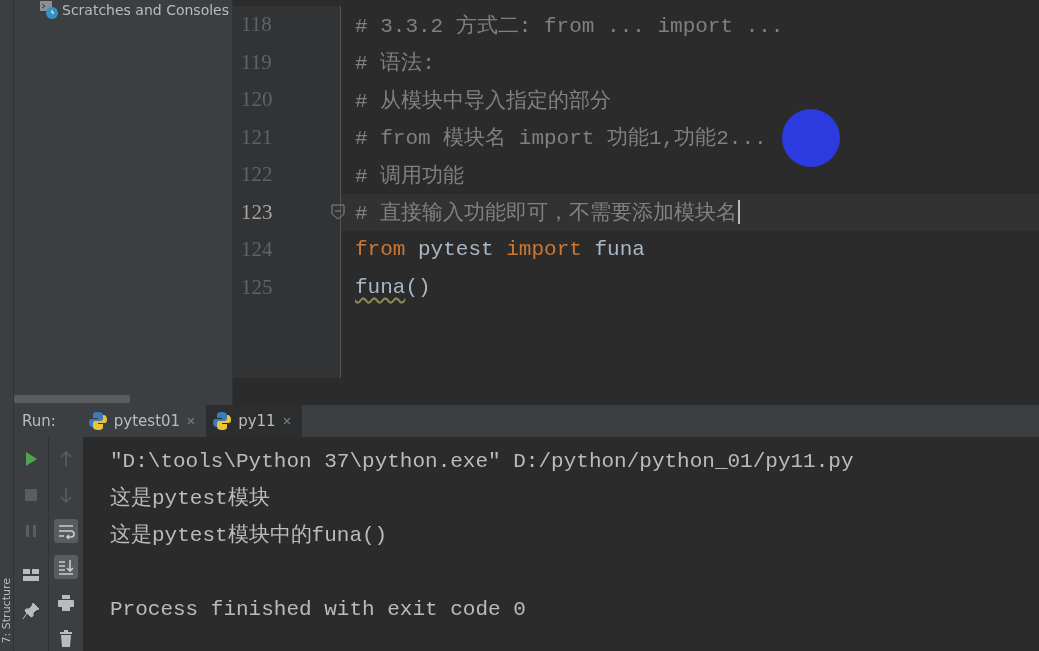  I want to click on code-token: pytest, so click(456, 250).